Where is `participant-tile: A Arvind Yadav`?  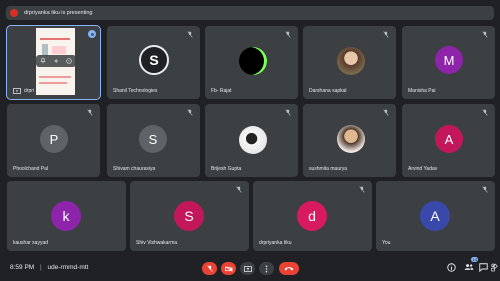
participant-tile: A Arvind Yadav is located at coordinates (448, 140).